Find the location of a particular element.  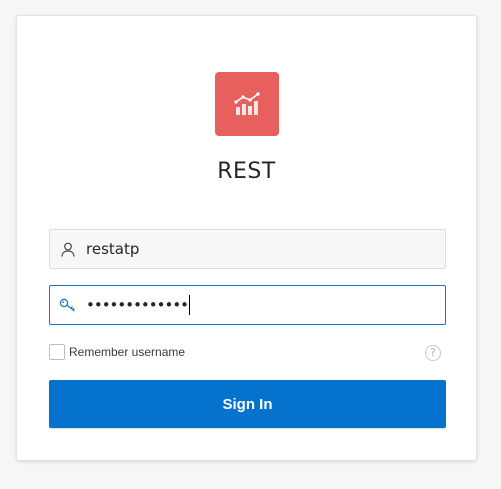

password-value: ••••••••••••• is located at coordinates (137, 305).